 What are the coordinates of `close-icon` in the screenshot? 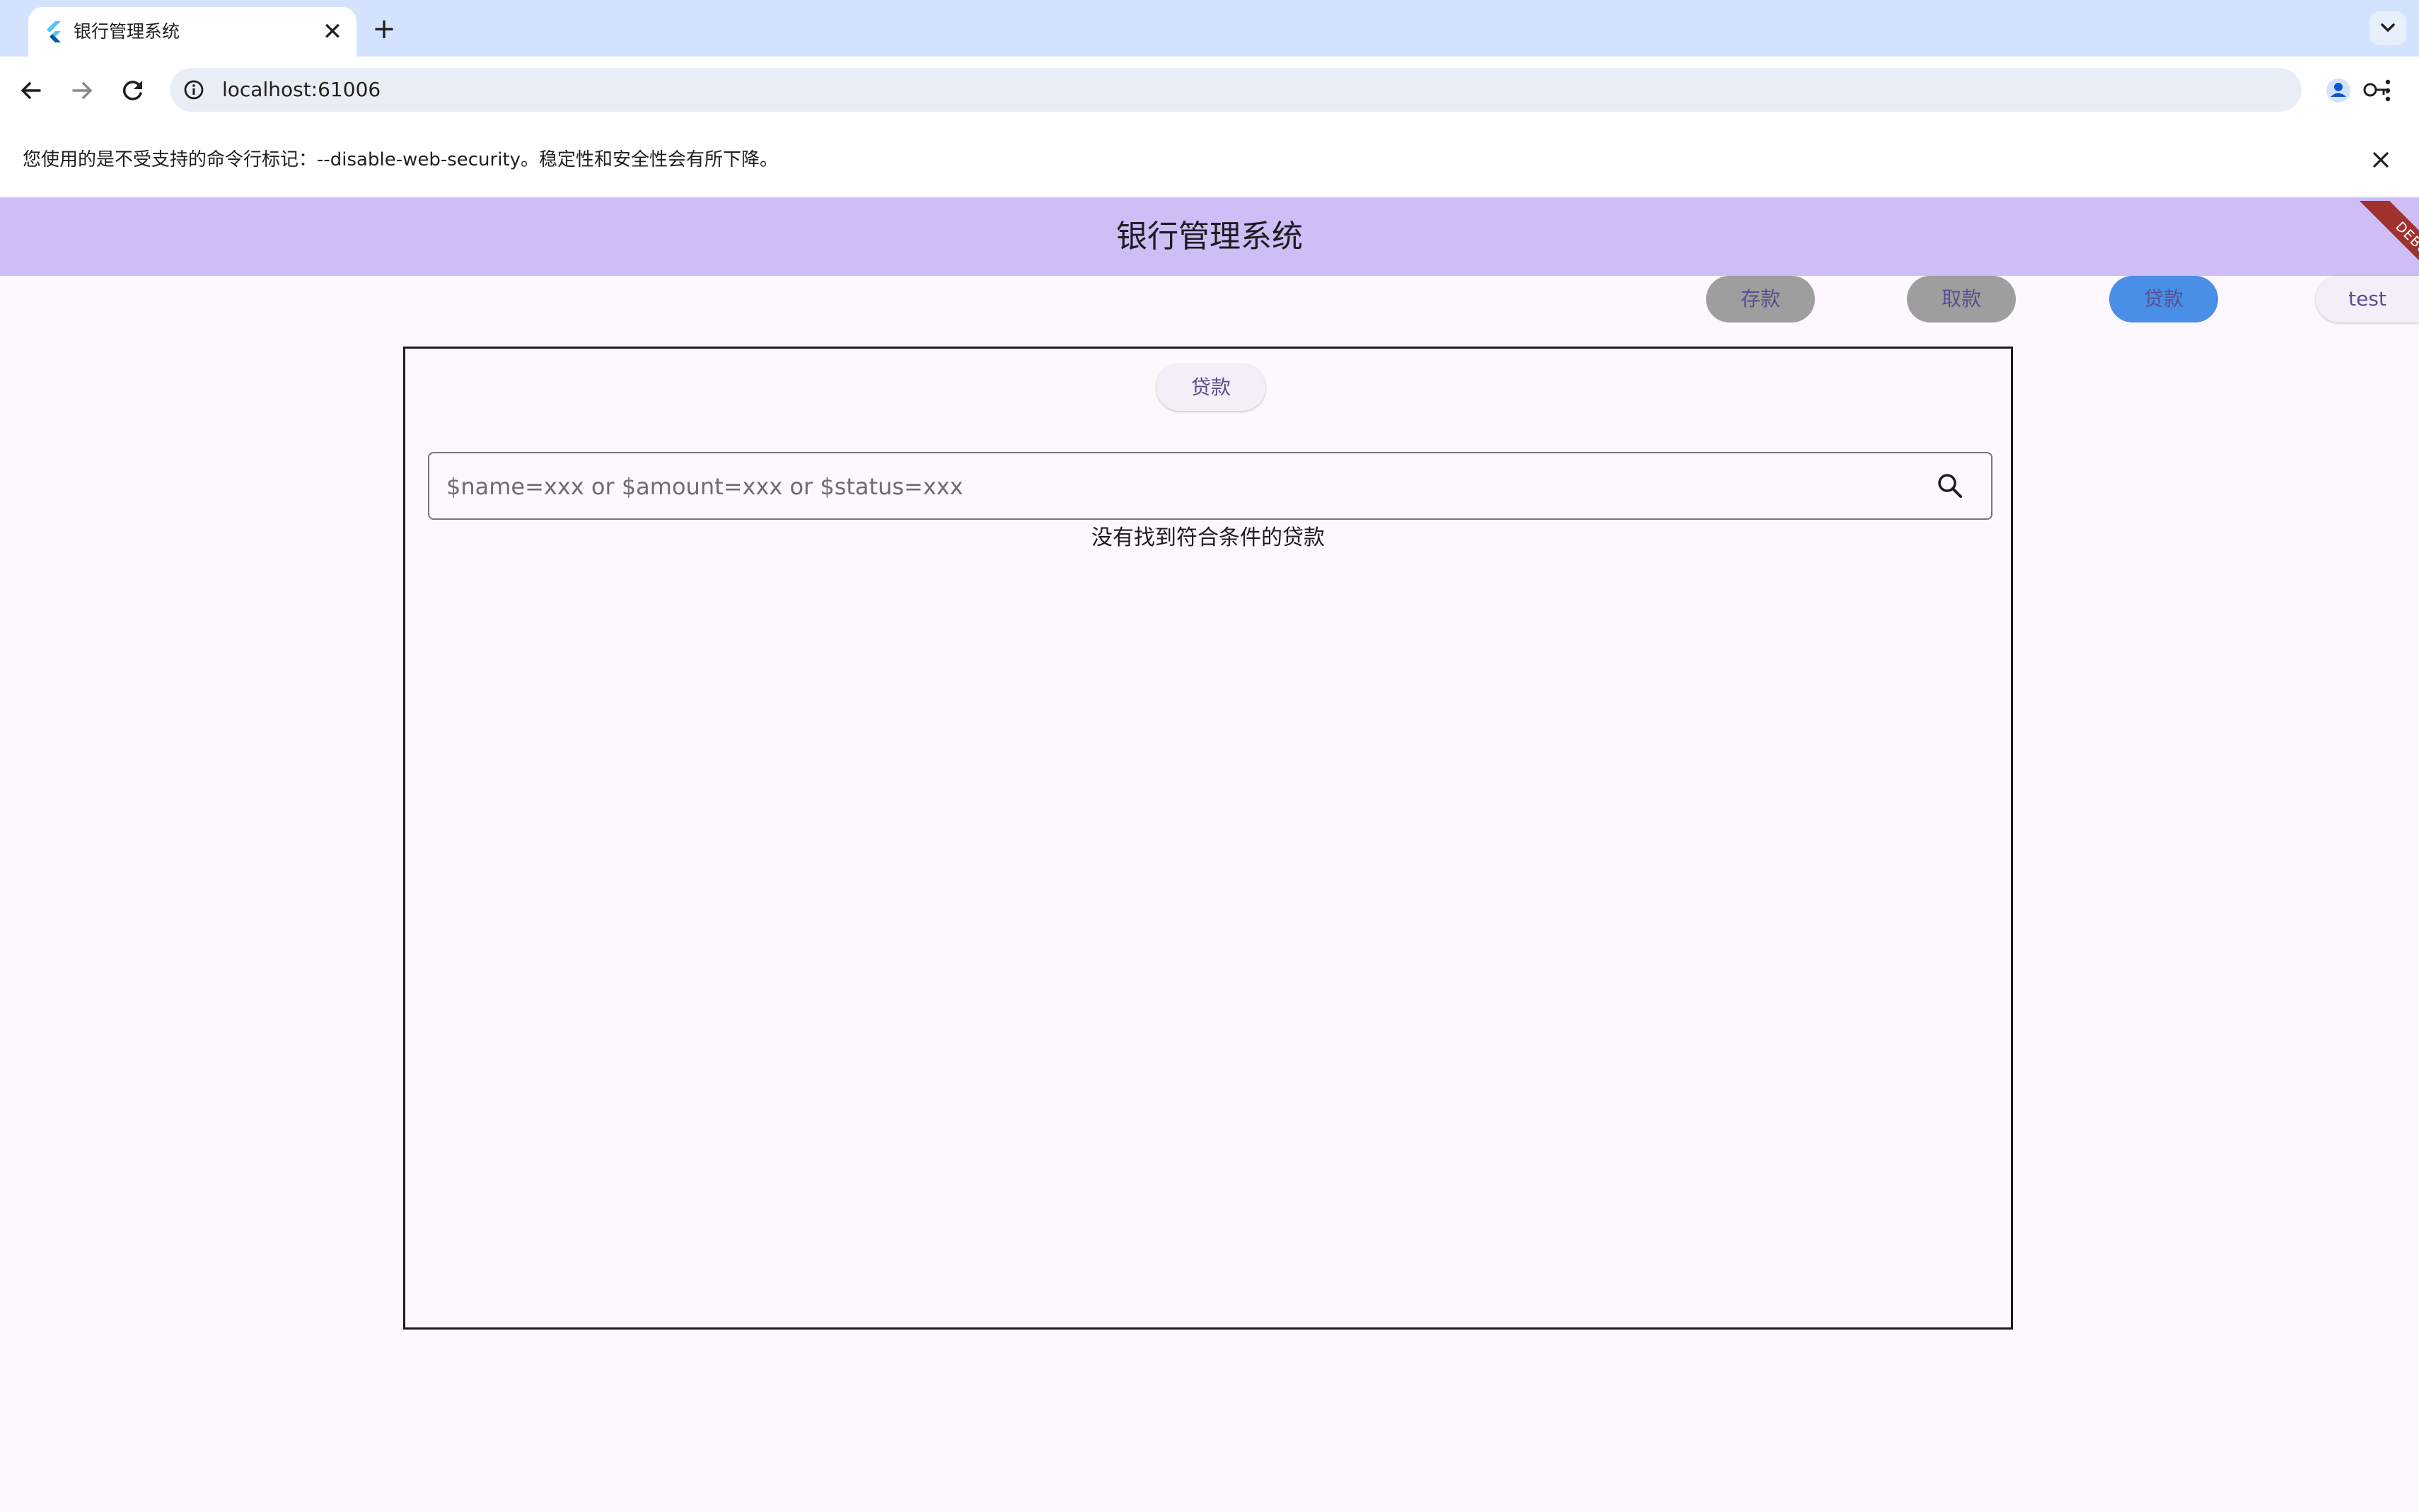 It's located at (2381, 160).